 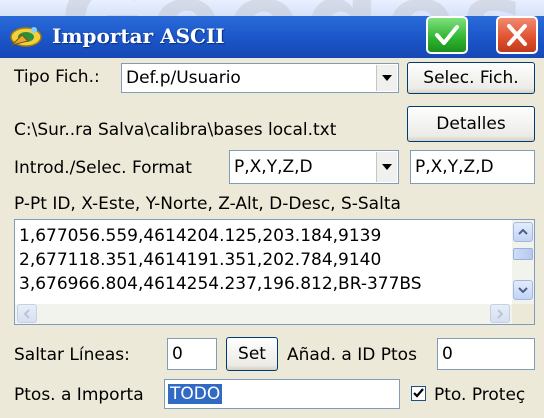 What do you see at coordinates (183, 78) in the screenshot?
I see `file-type-value: Def.p/Usuario` at bounding box center [183, 78].